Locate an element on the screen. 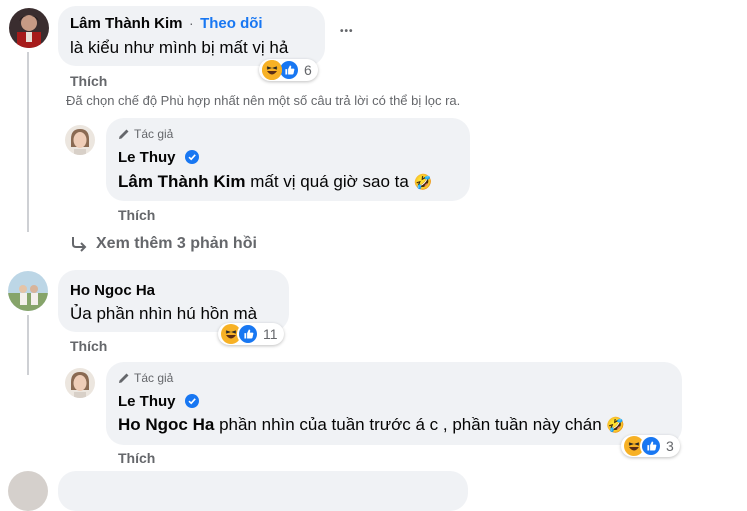 The width and height of the screenshot is (747, 511). comment-author: Lâm Thành Kim is located at coordinates (126, 23).